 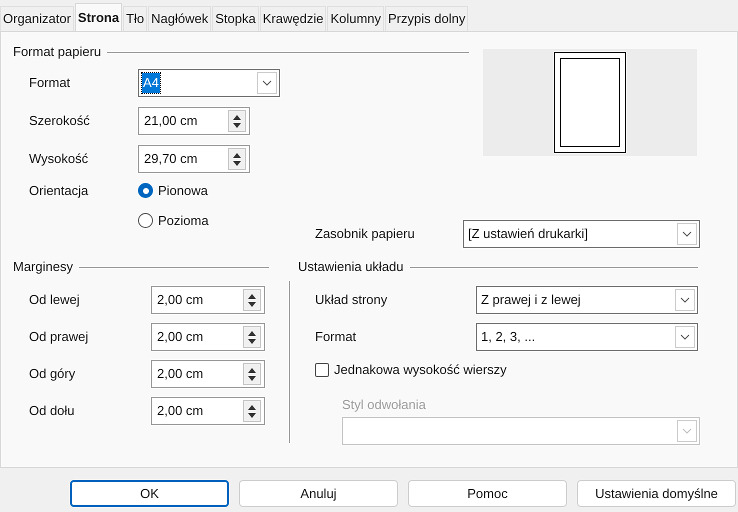 What do you see at coordinates (151, 83) in the screenshot?
I see `dropdown-value: A4` at bounding box center [151, 83].